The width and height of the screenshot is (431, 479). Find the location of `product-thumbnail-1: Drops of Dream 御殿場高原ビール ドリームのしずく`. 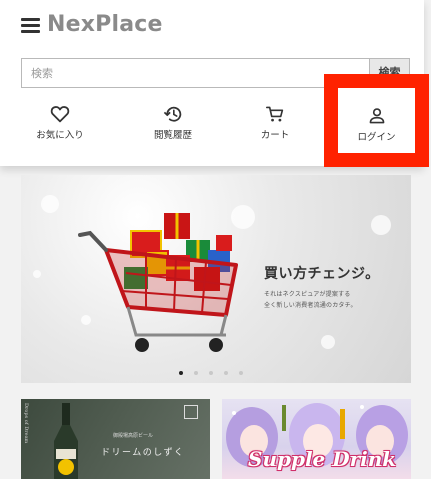

product-thumbnail-1: Drops of Dream 御殿場高原ビール ドリームのしずく is located at coordinates (115, 439).